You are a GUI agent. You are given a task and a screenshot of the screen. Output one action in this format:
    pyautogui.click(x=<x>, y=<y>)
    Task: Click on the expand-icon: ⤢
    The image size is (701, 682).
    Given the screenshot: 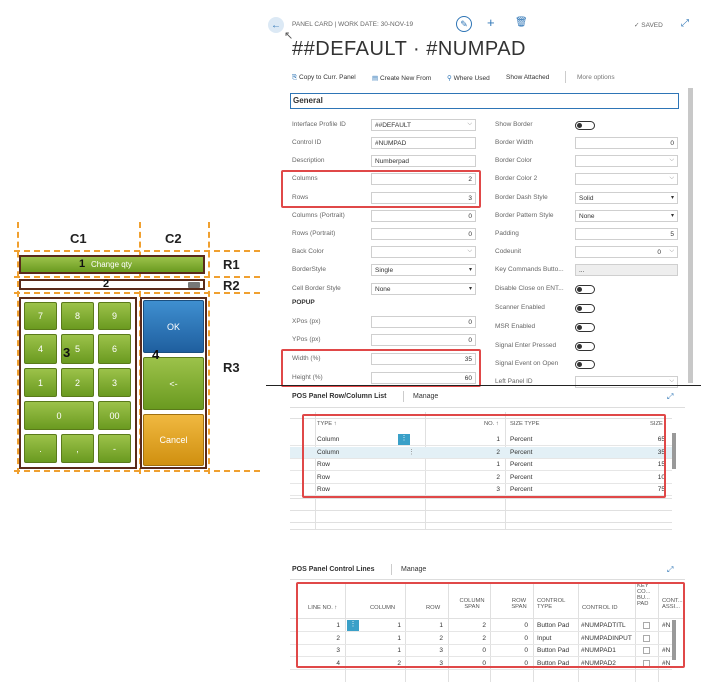 What is the action you would take?
    pyautogui.click(x=685, y=23)
    